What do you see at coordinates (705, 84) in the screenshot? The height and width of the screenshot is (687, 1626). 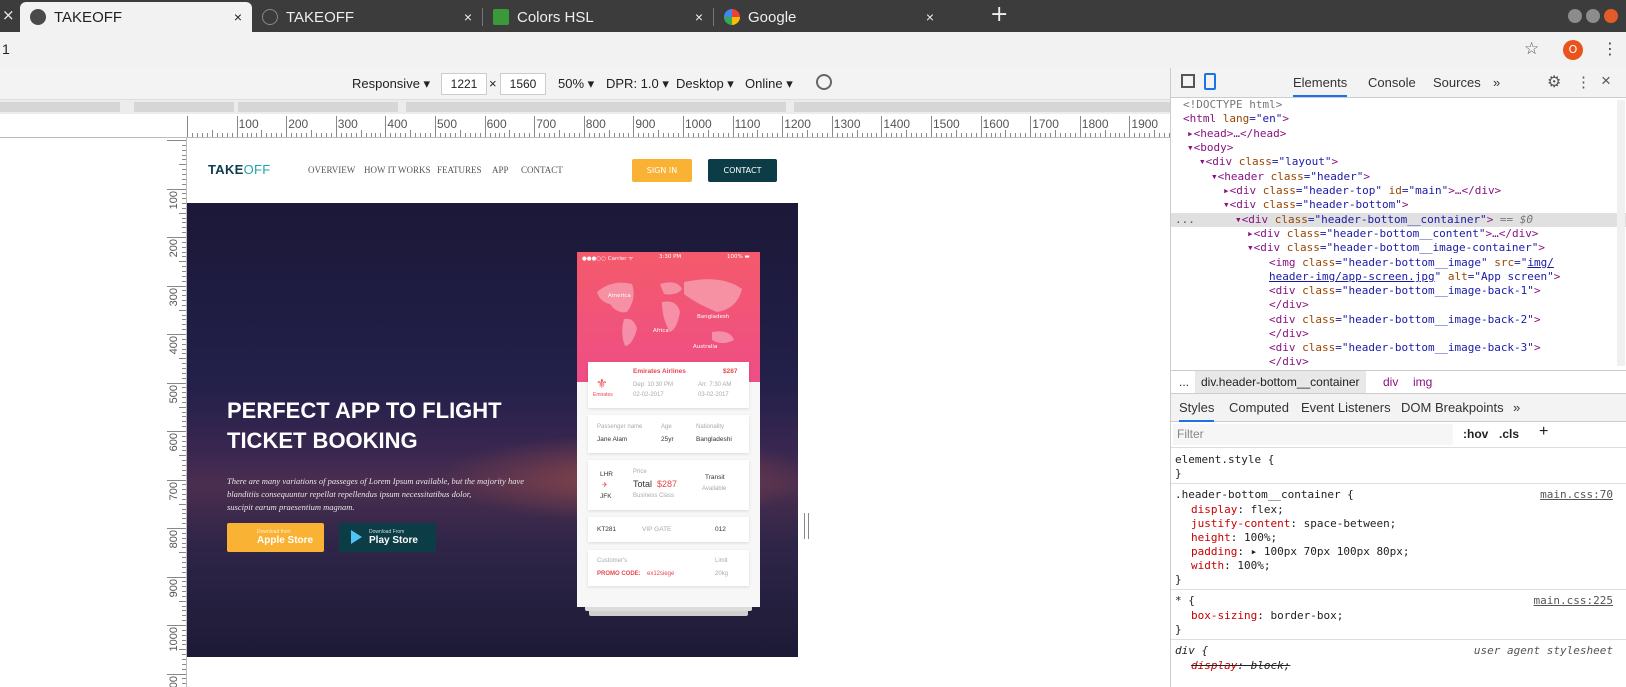 I see `device-type-dropdown: Desktop ▾` at bounding box center [705, 84].